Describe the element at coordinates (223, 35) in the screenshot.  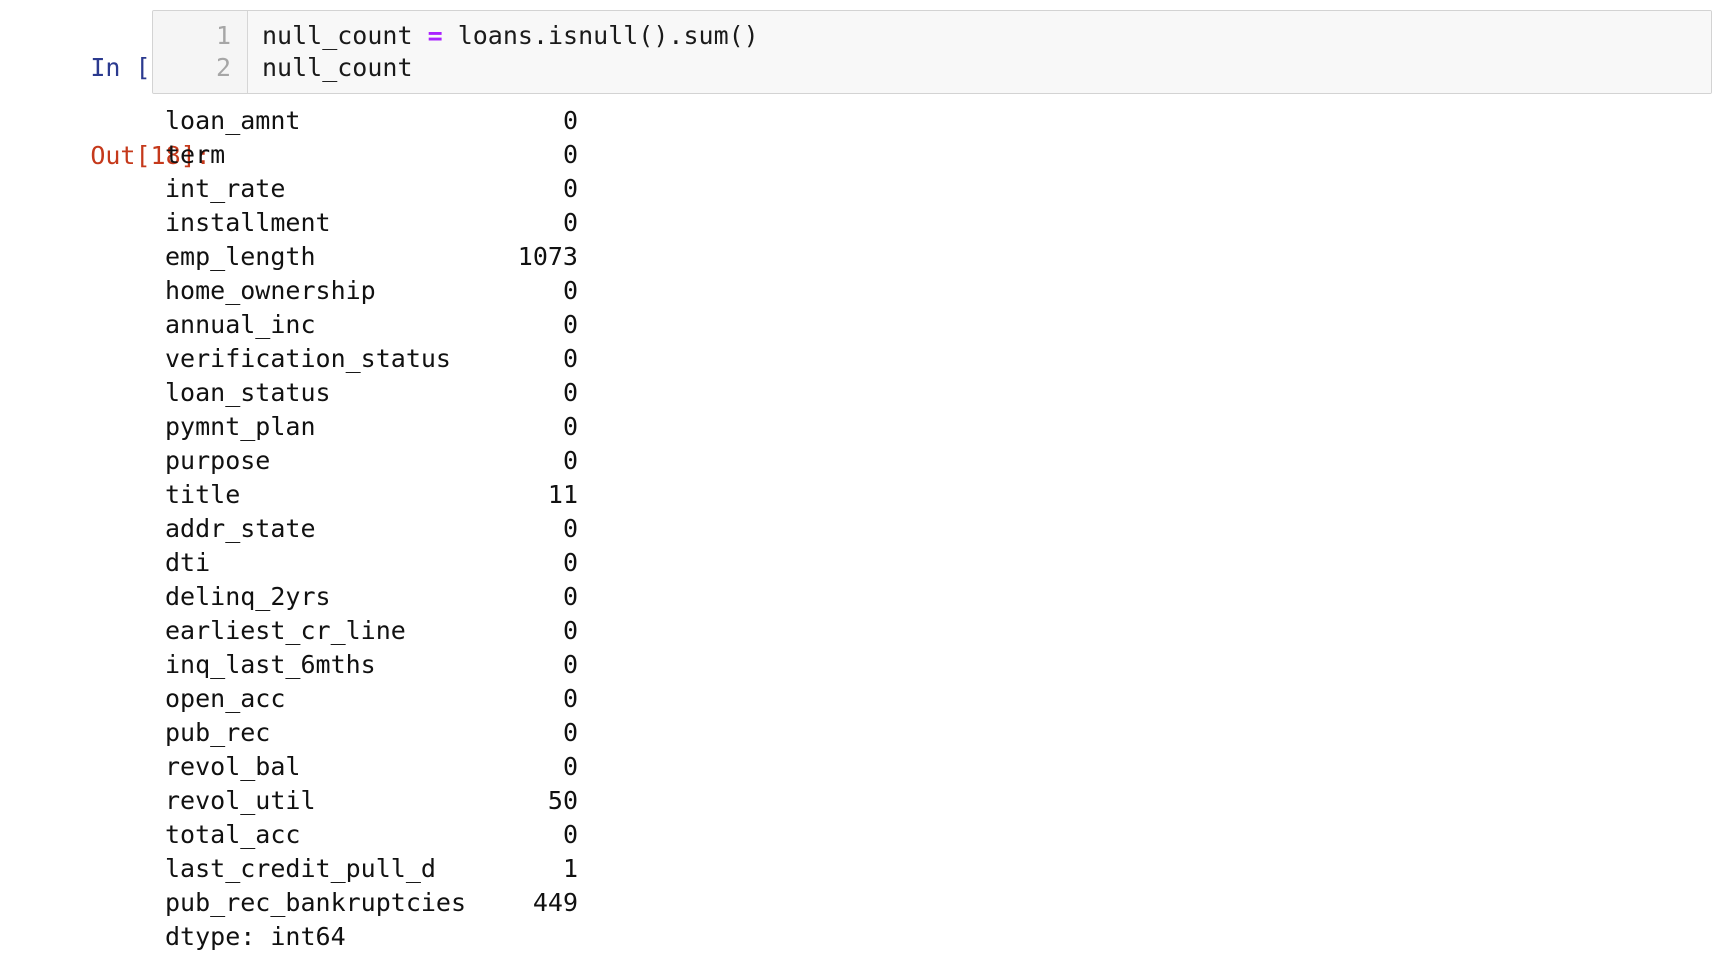
I see `line-number-1: 1` at that location.